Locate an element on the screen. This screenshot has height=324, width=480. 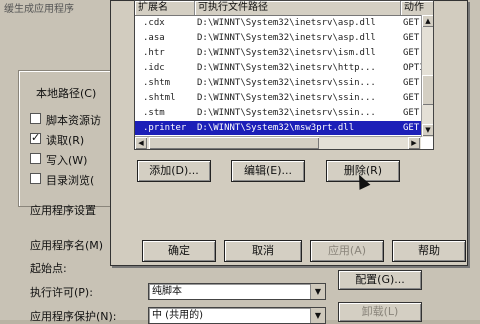
background-title: 缓生成应用程序 is located at coordinates (39, 9).